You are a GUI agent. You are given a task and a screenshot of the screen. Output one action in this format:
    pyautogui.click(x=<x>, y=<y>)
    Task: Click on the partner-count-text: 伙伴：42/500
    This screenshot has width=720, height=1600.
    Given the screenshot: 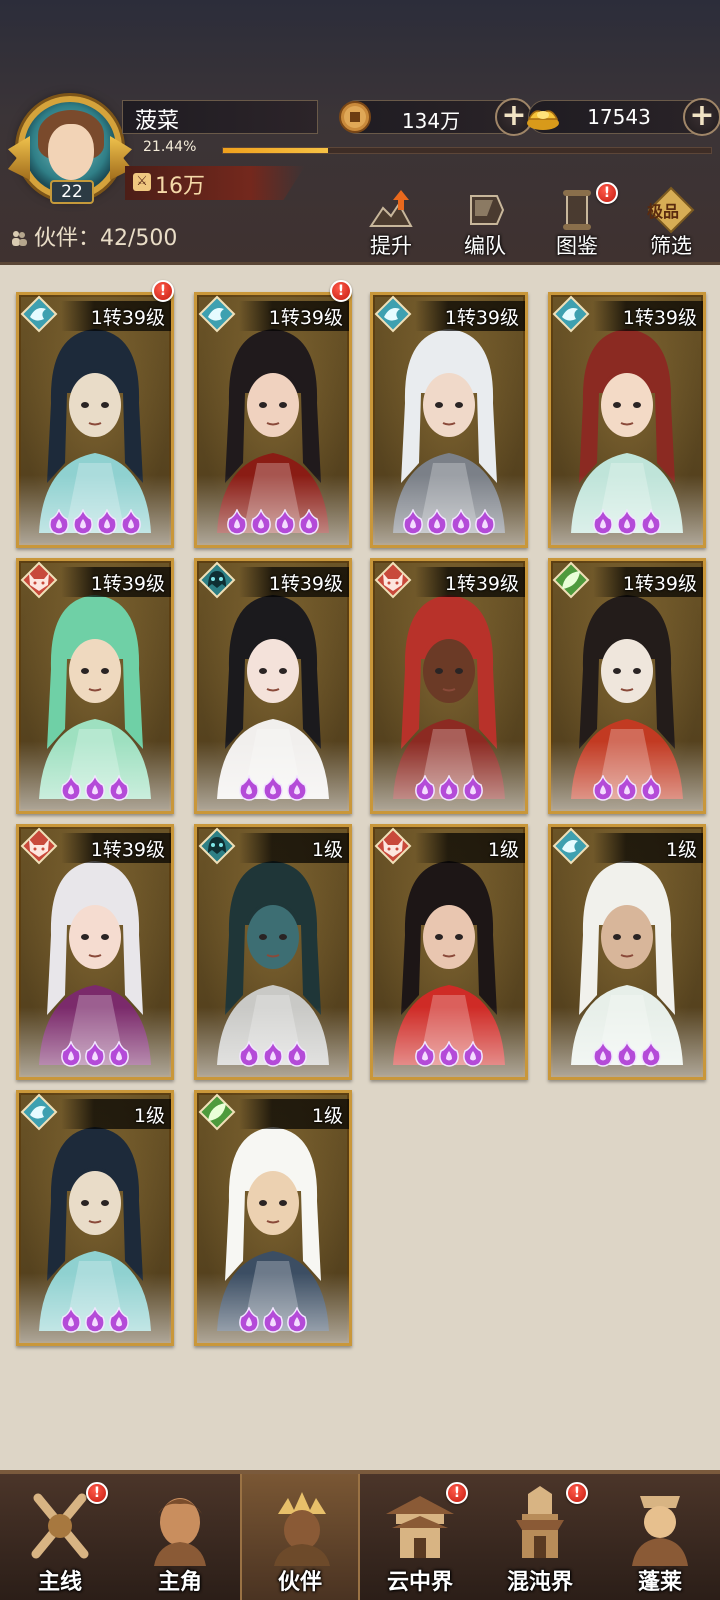 What is the action you would take?
    pyautogui.click(x=106, y=238)
    